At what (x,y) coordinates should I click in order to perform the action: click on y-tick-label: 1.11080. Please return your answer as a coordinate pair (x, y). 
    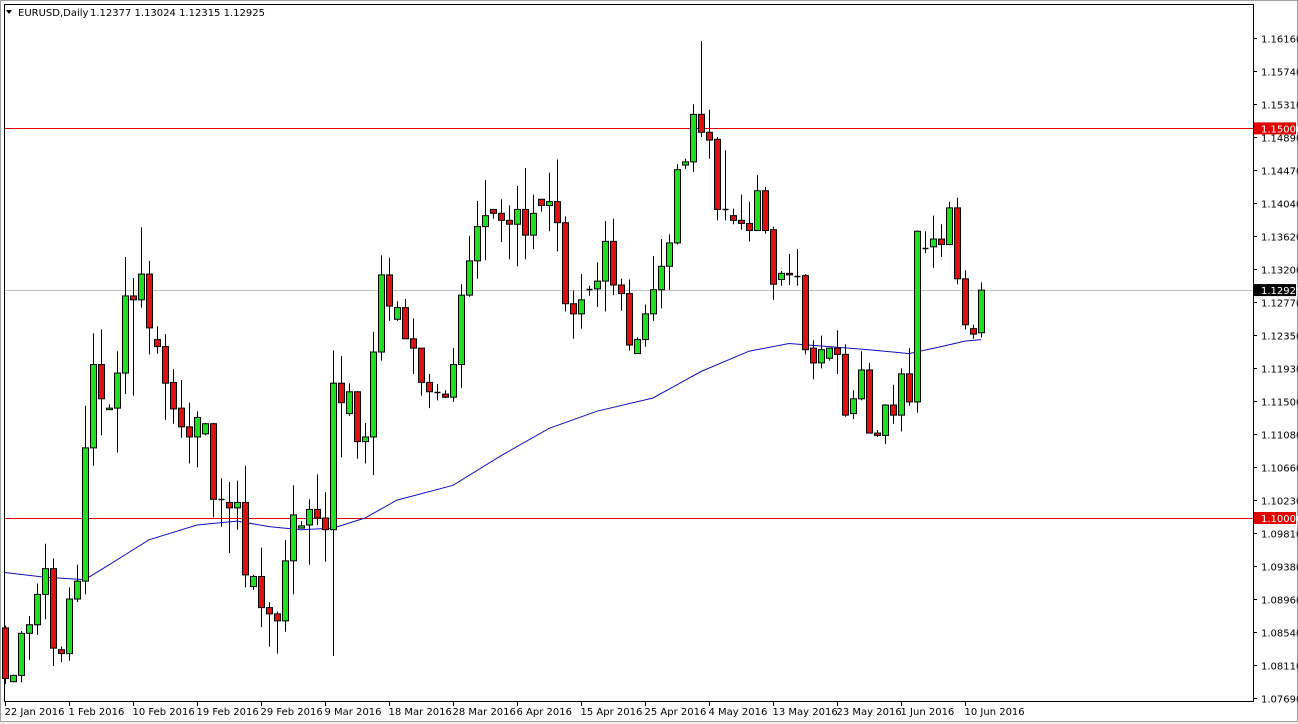
    Looking at the image, I should click on (1279, 436).